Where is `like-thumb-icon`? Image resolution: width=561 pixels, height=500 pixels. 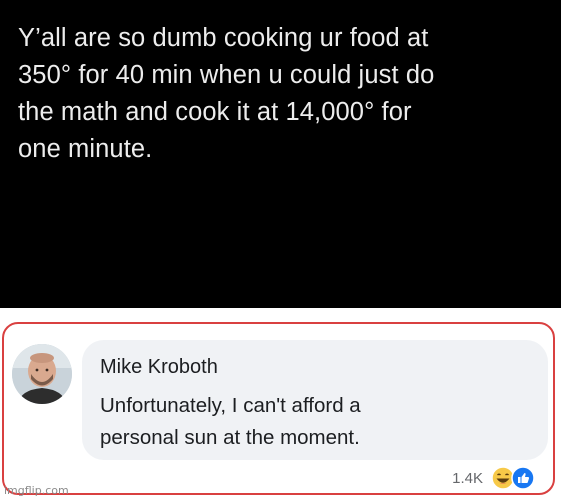
like-thumb-icon is located at coordinates (523, 478).